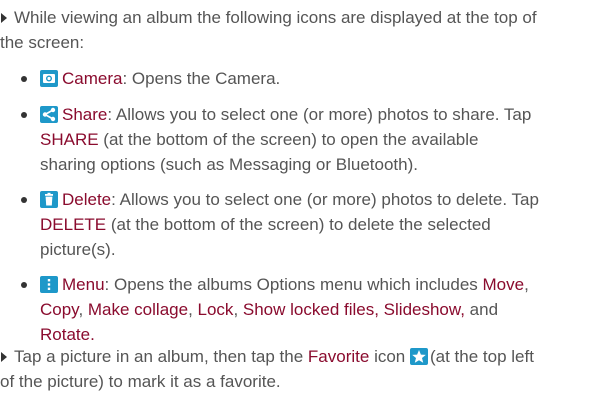 The image size is (608, 395). Describe the element at coordinates (215, 309) in the screenshot. I see `menu-option-lock: Lock` at that location.